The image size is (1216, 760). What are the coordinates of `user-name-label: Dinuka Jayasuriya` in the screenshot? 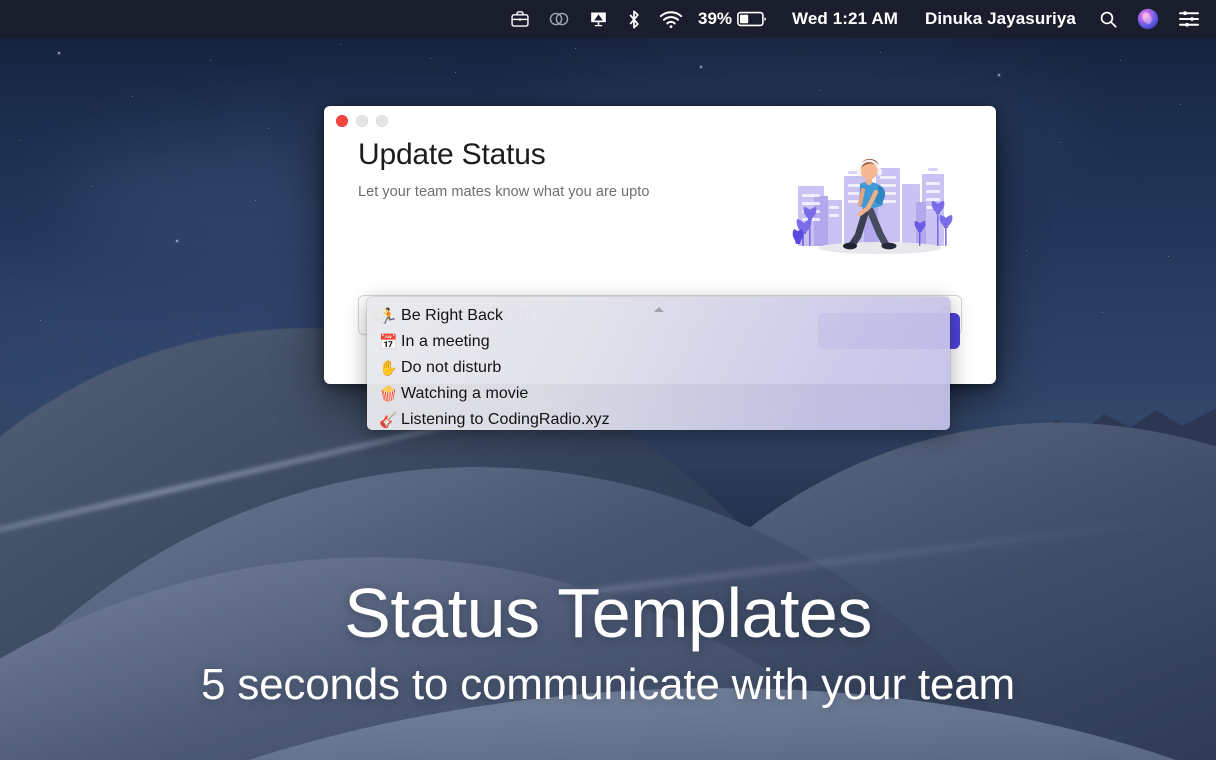 It's located at (1000, 18).